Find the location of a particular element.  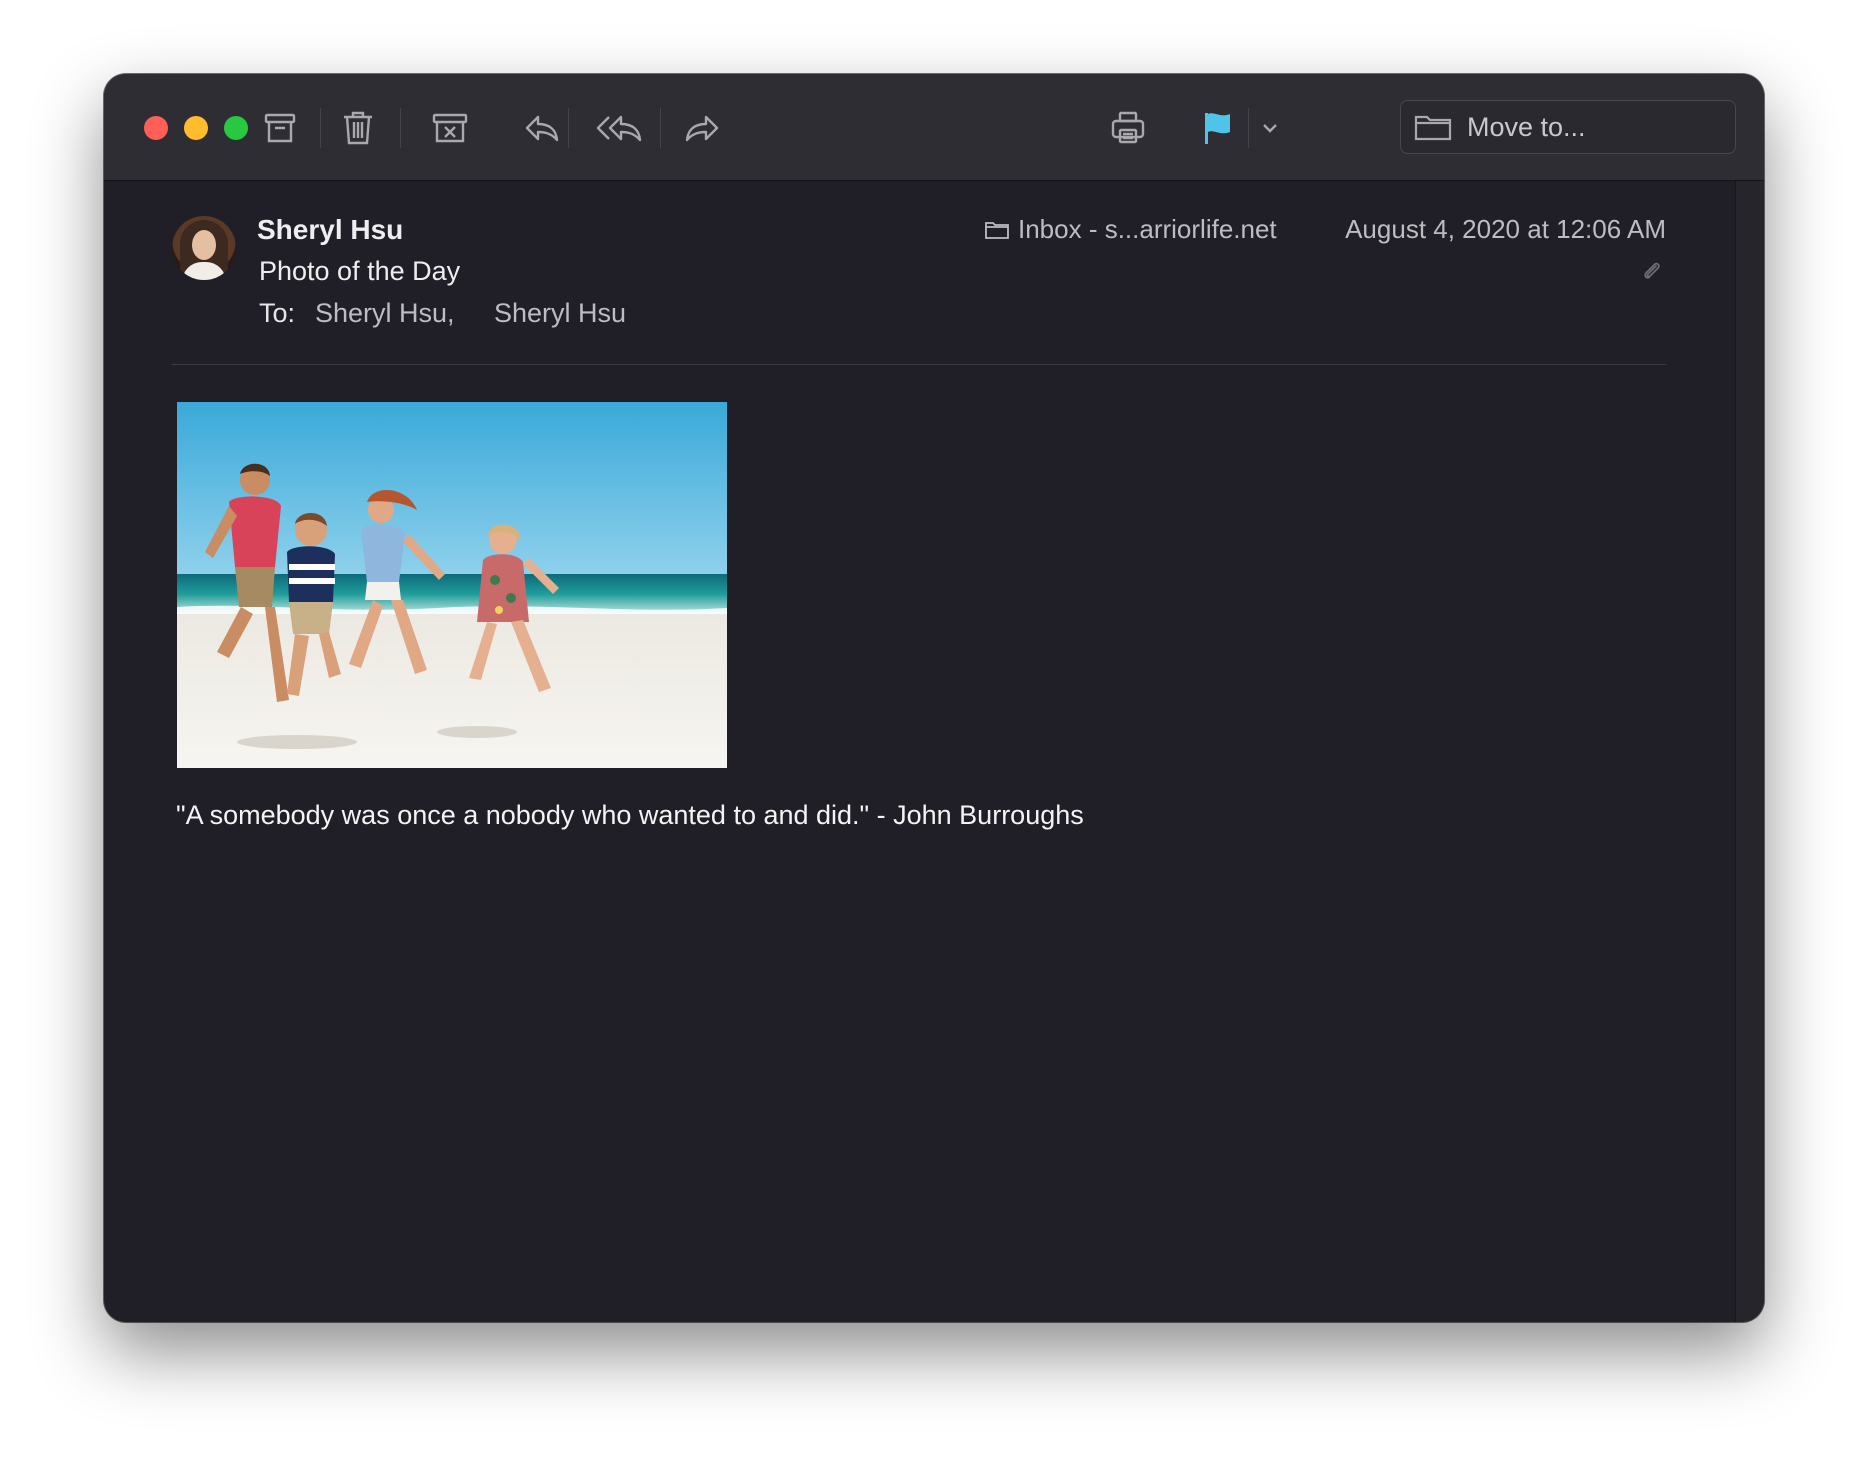

archive-icon is located at coordinates (280, 128).